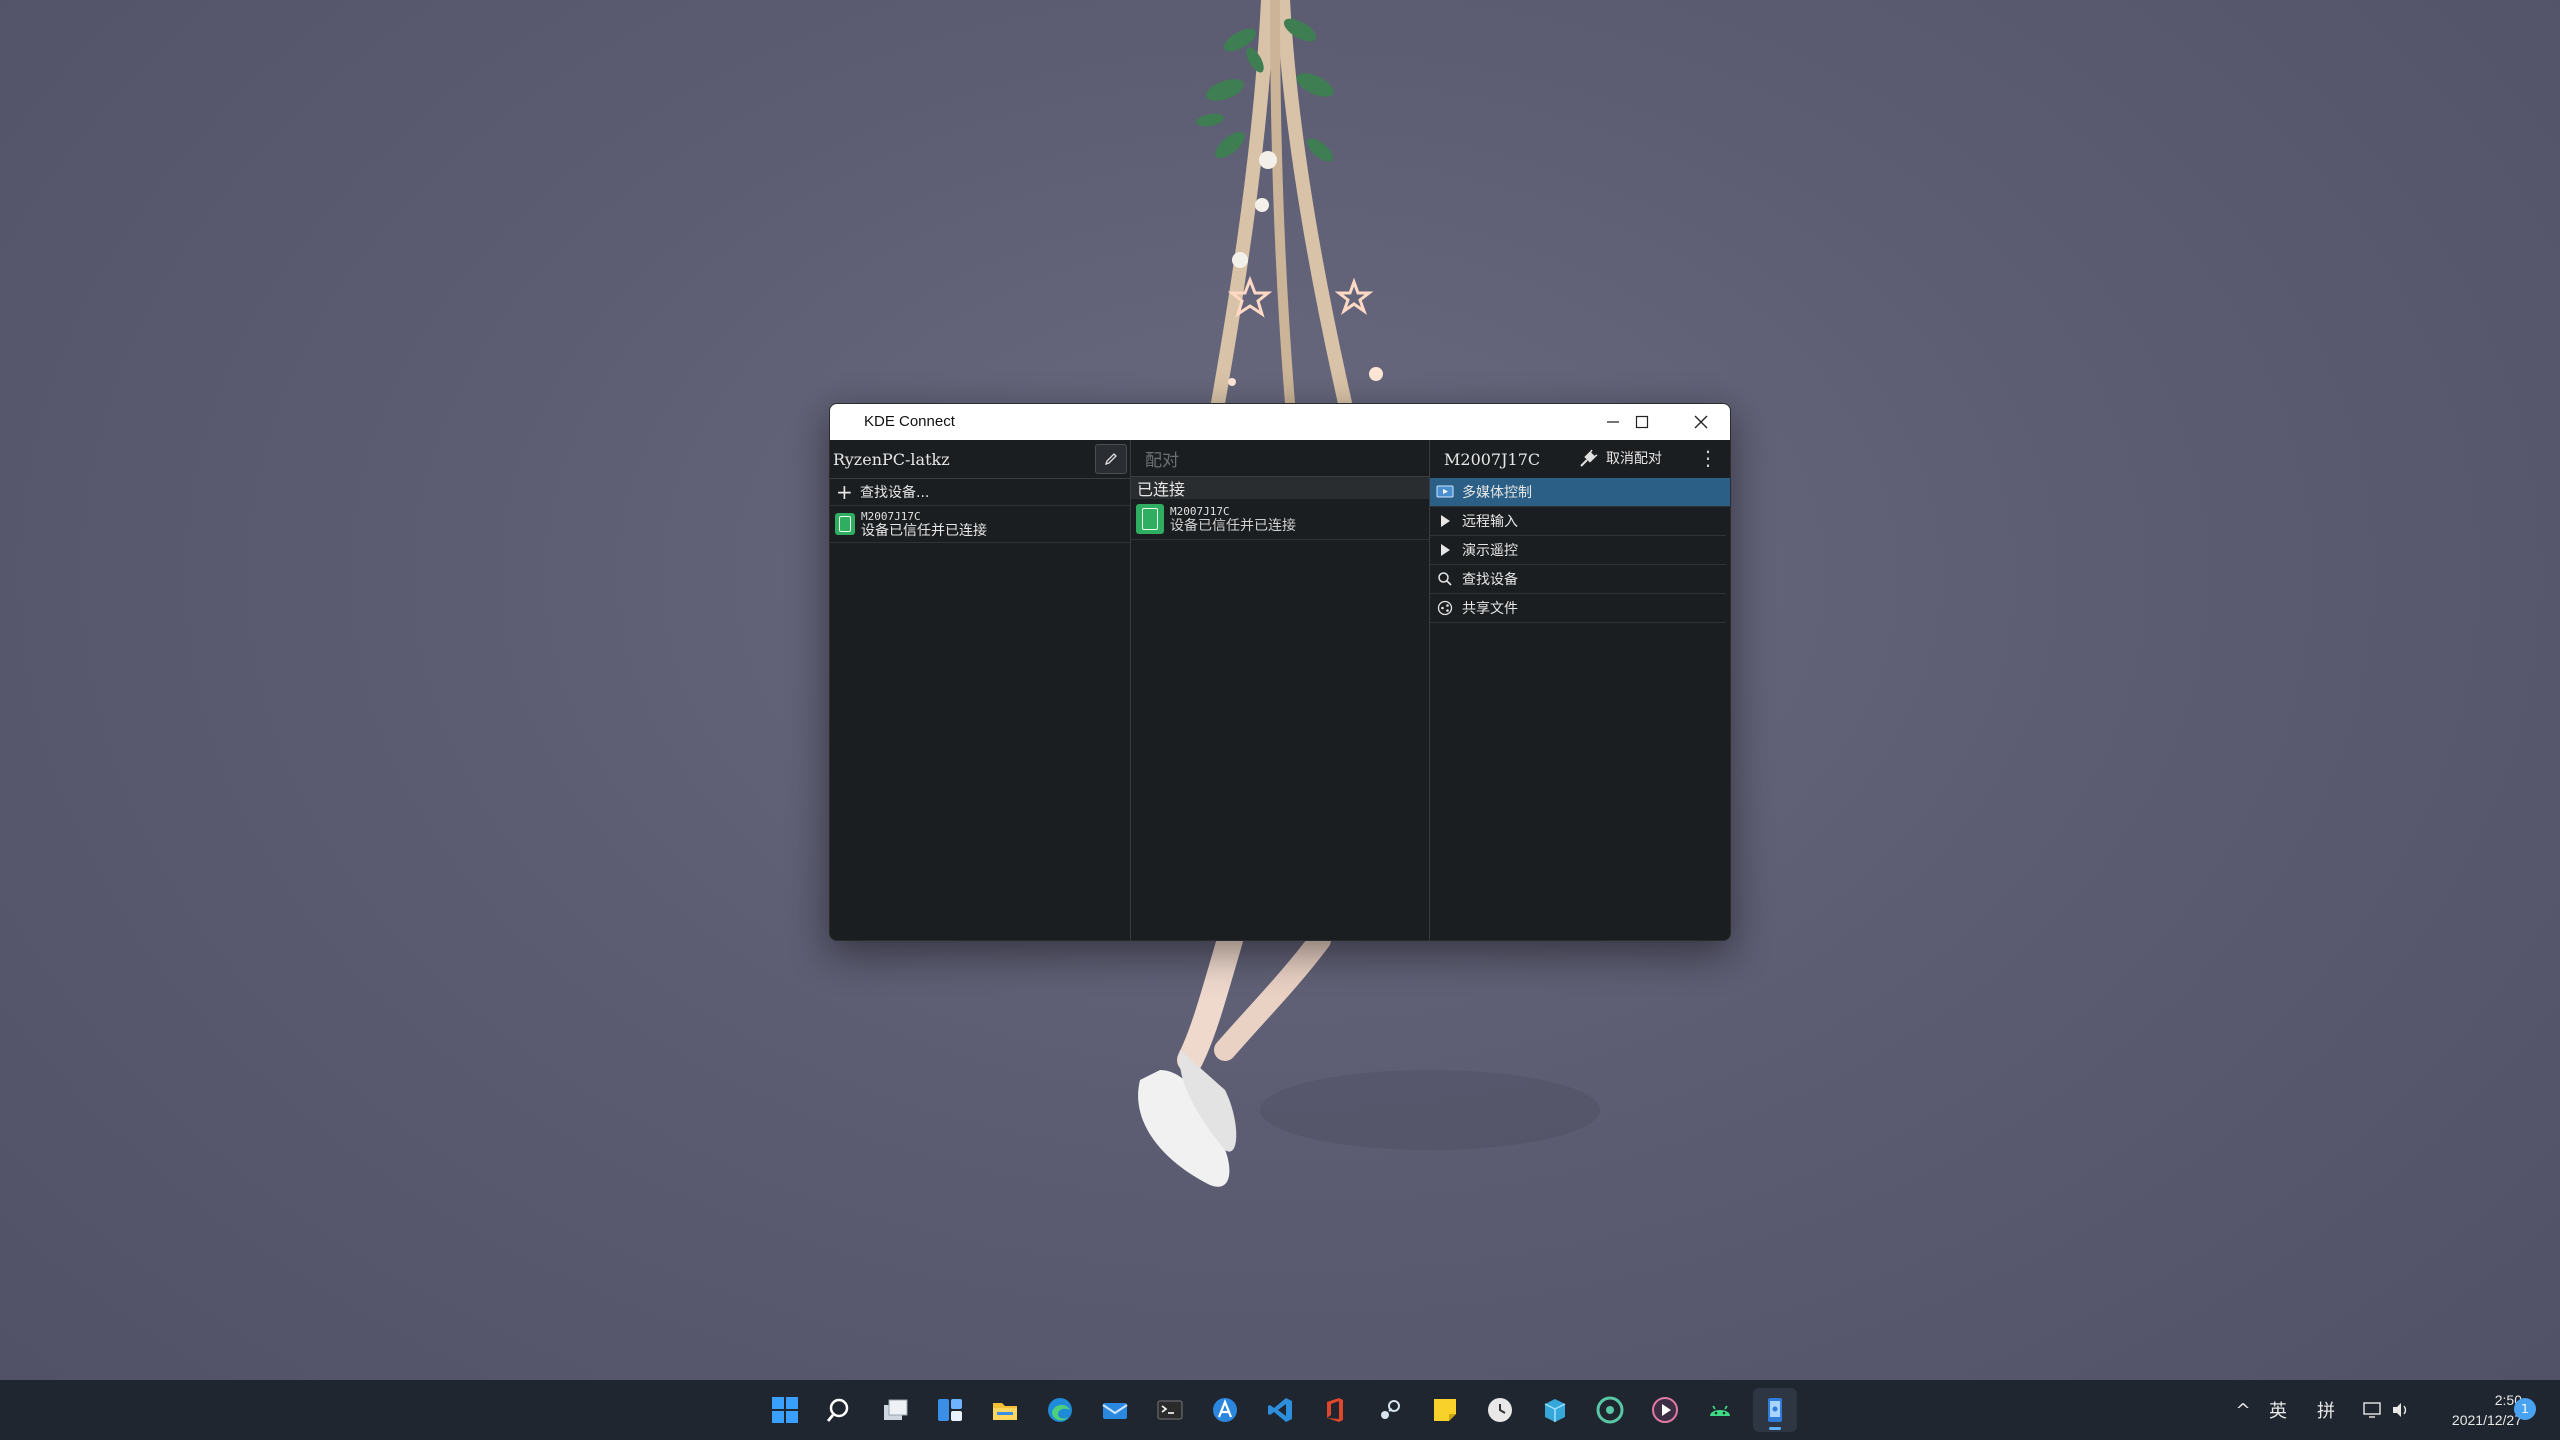  What do you see at coordinates (1490, 609) in the screenshot?
I see `plugin-label: 共享文件` at bounding box center [1490, 609].